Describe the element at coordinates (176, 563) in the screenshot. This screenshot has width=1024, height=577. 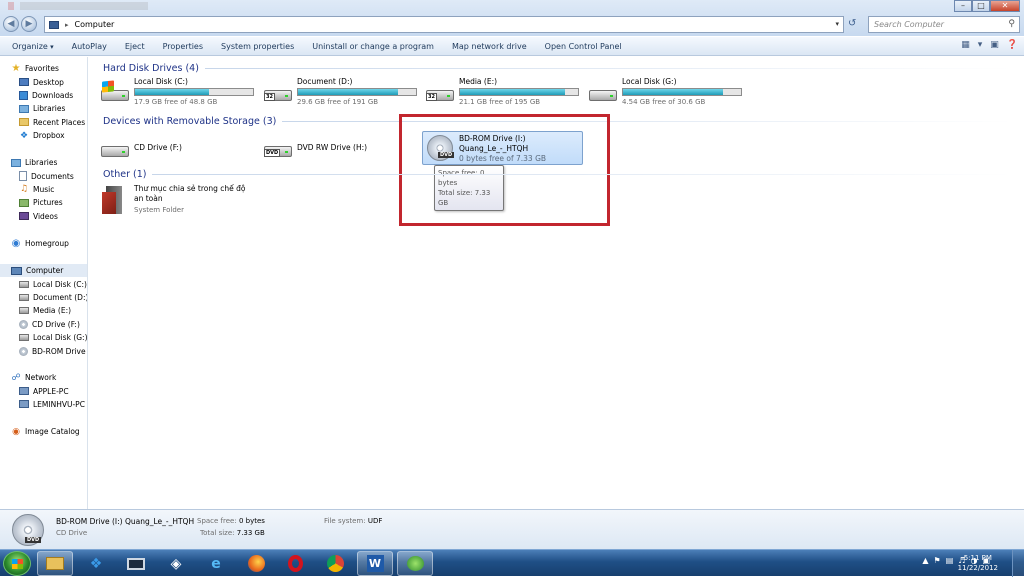
I see `alienware-taskbar-button: ◈` at that location.